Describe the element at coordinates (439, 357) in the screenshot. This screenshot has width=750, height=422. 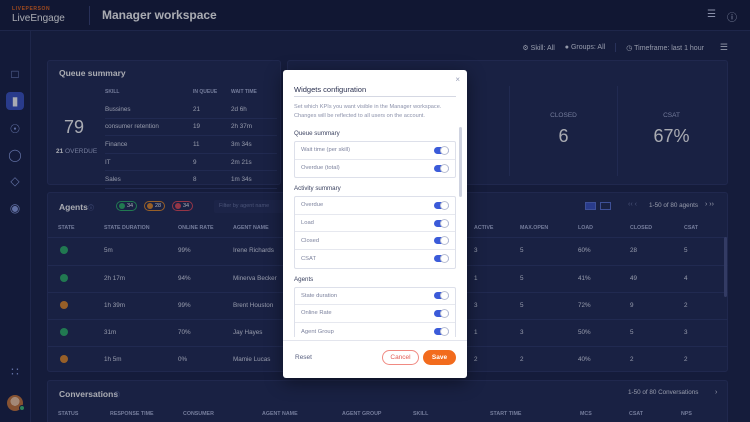
I see `save-button: Save` at that location.